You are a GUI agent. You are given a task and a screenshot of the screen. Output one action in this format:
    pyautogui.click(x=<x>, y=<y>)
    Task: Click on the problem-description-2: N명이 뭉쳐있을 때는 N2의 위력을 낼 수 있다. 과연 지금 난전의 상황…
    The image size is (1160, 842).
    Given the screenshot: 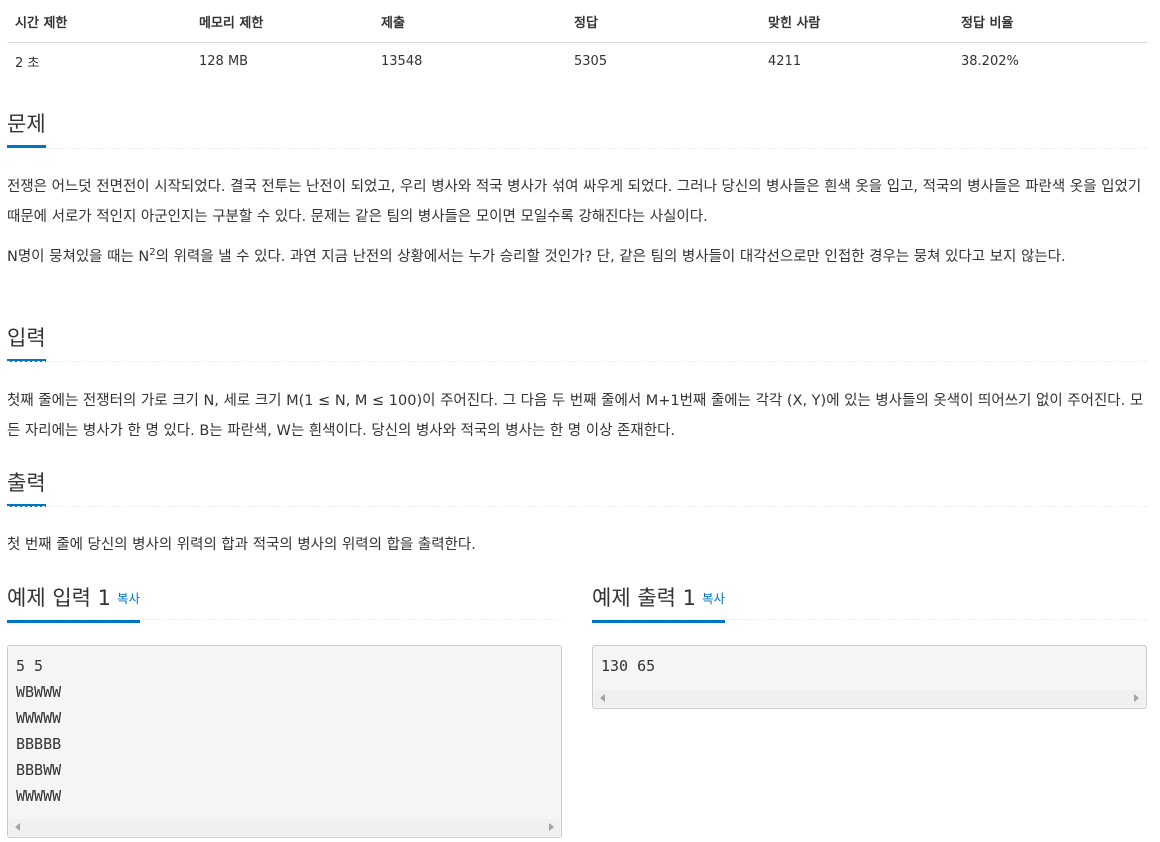 What is the action you would take?
    pyautogui.click(x=577, y=257)
    